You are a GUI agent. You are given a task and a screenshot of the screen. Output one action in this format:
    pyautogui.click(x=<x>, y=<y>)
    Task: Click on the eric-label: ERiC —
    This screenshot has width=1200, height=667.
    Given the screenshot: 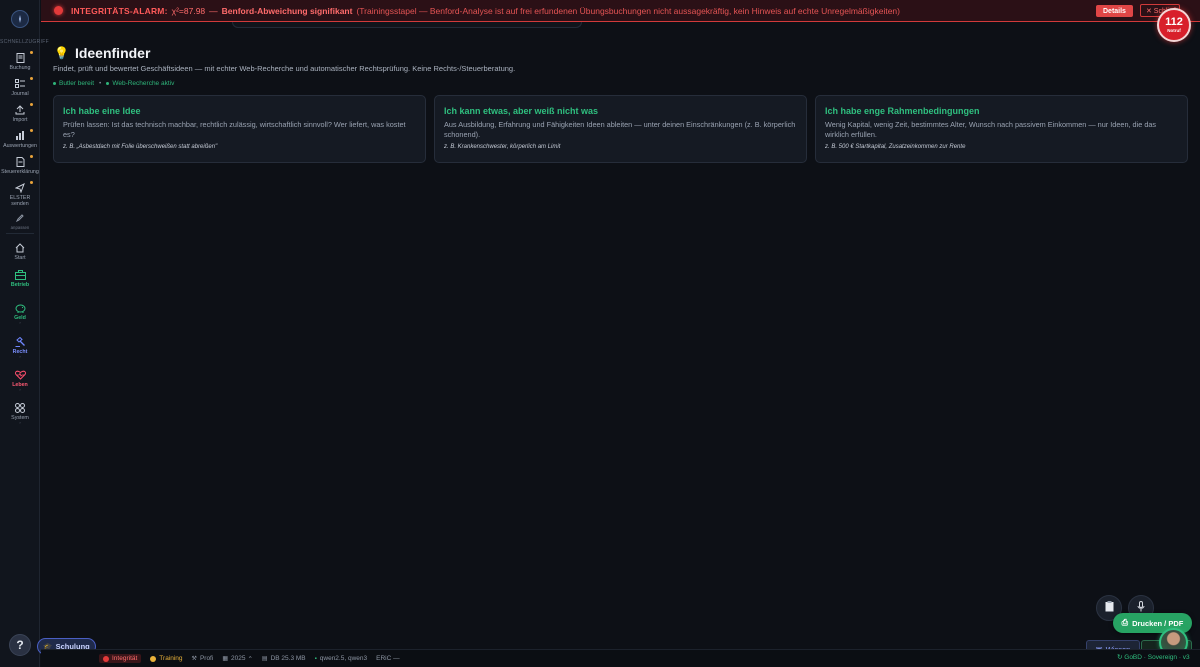 What is the action you would take?
    pyautogui.click(x=388, y=658)
    